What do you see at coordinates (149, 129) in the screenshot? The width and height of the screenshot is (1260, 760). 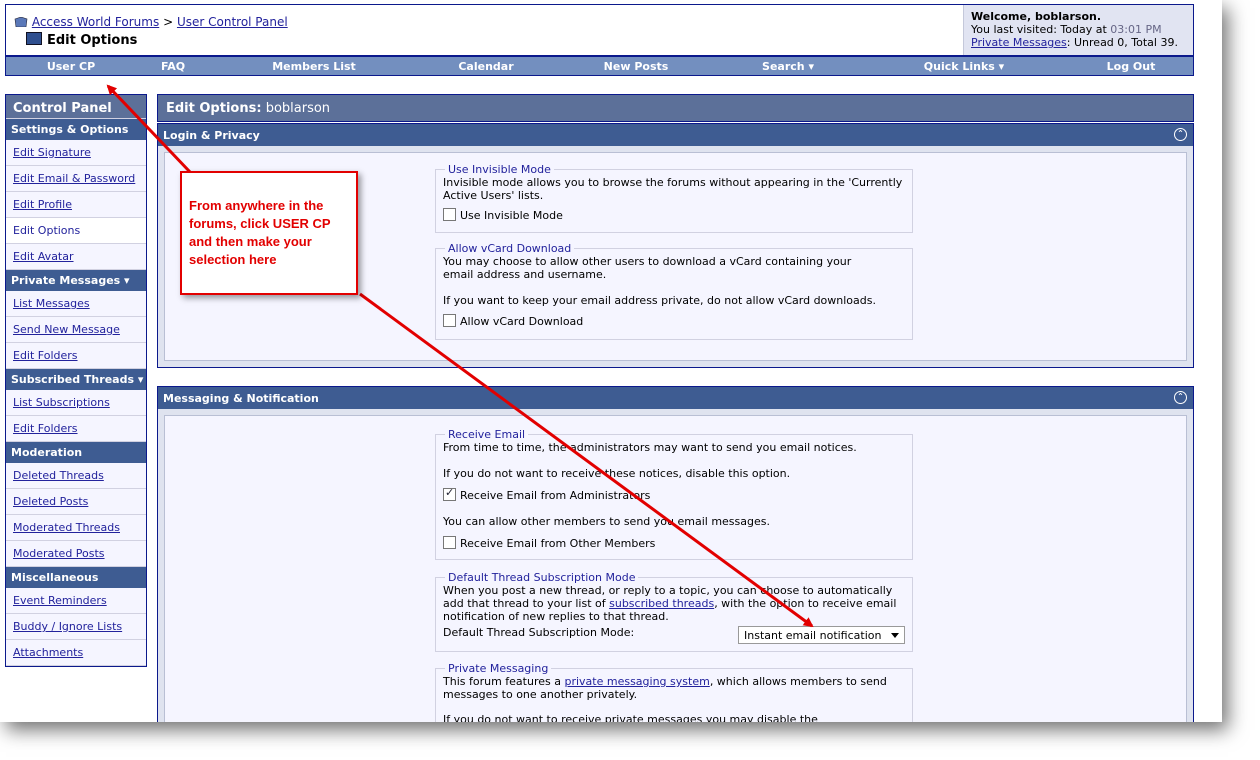 I see `arrow-to-user-cp` at bounding box center [149, 129].